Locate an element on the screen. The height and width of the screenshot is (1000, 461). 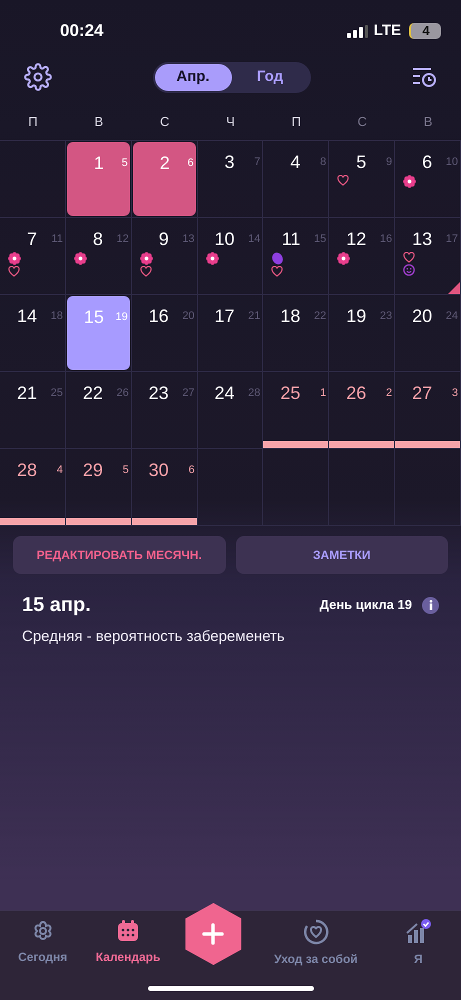
calendar-day: 29 5 is located at coordinates (98, 487).